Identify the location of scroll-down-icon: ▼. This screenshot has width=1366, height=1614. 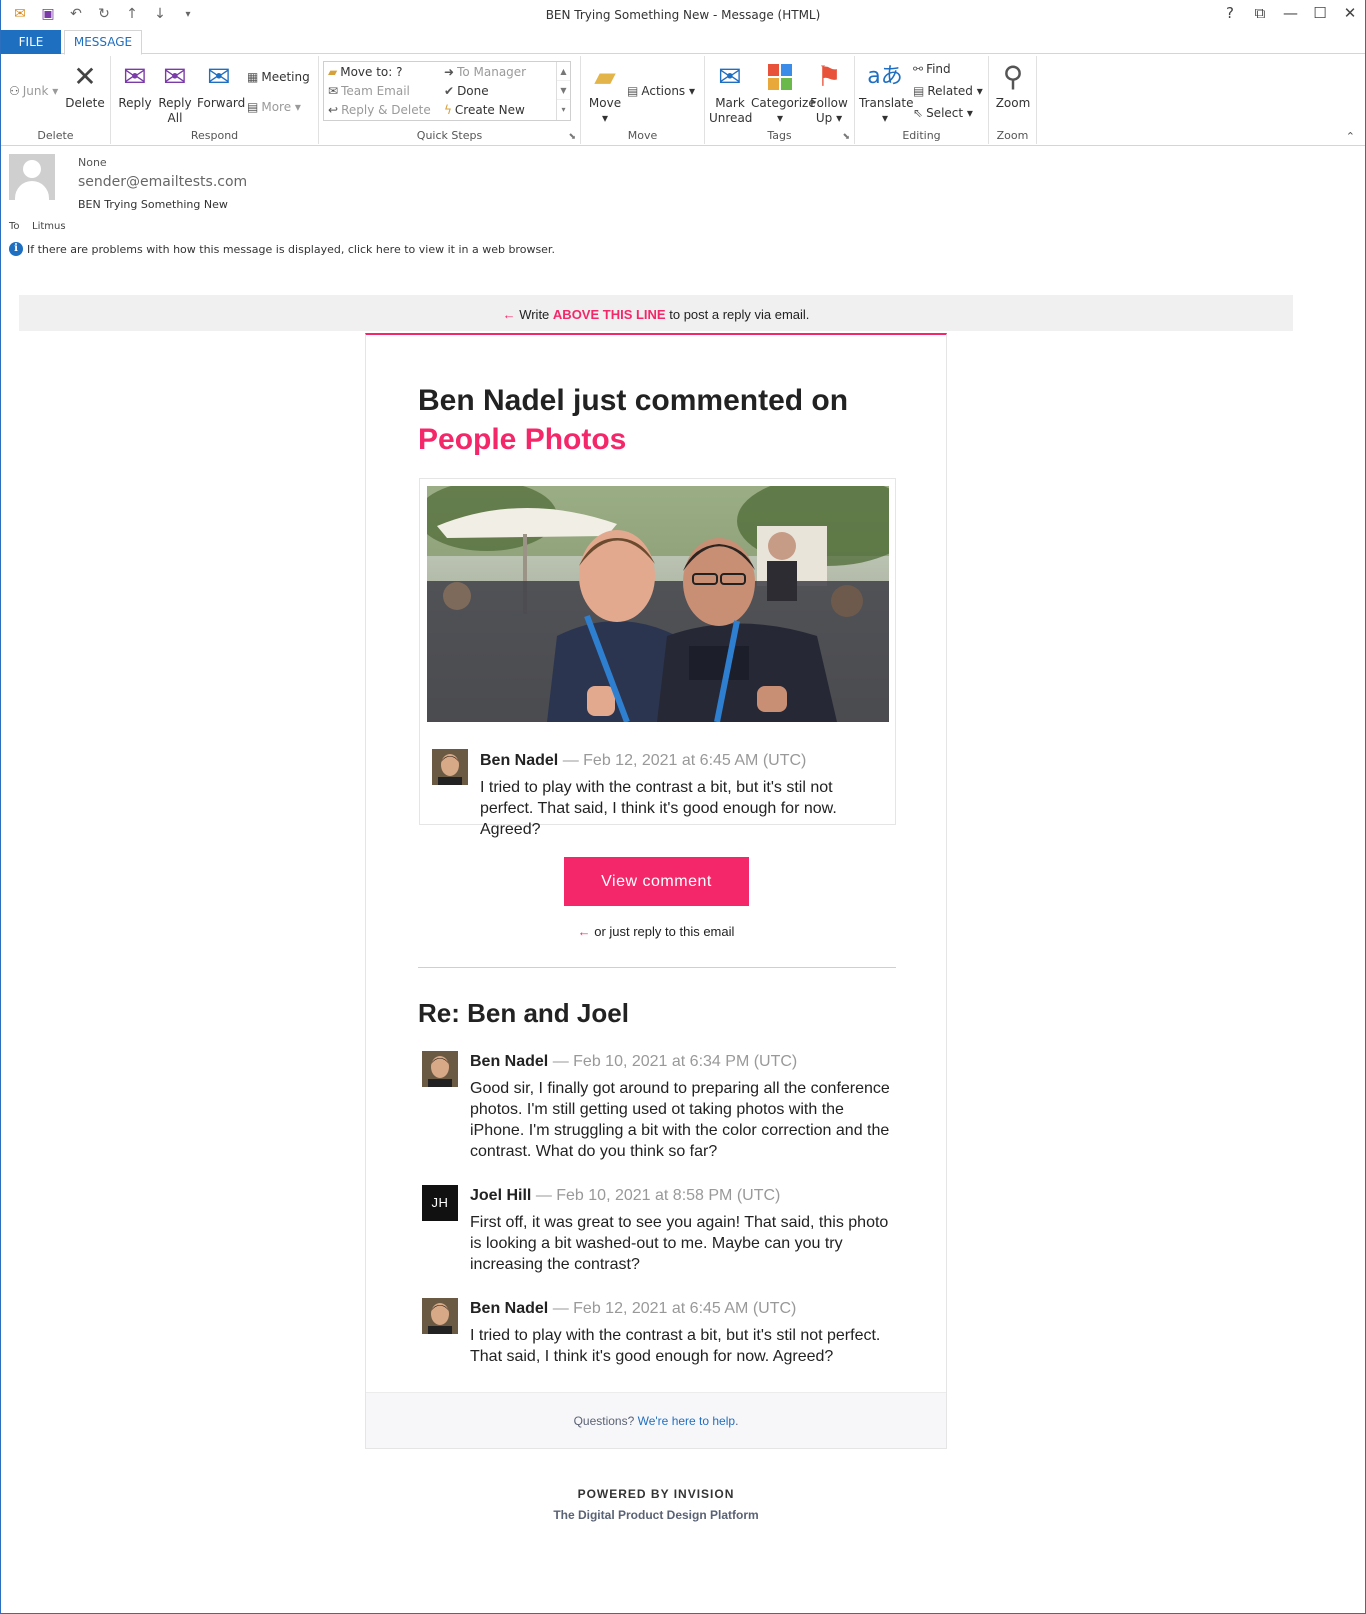
(563, 90).